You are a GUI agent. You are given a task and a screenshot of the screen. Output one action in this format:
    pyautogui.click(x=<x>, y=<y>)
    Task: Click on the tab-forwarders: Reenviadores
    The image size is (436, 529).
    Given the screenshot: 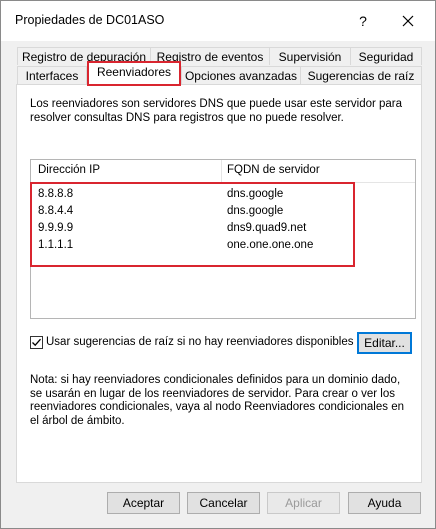 What is the action you would take?
    pyautogui.click(x=134, y=73)
    